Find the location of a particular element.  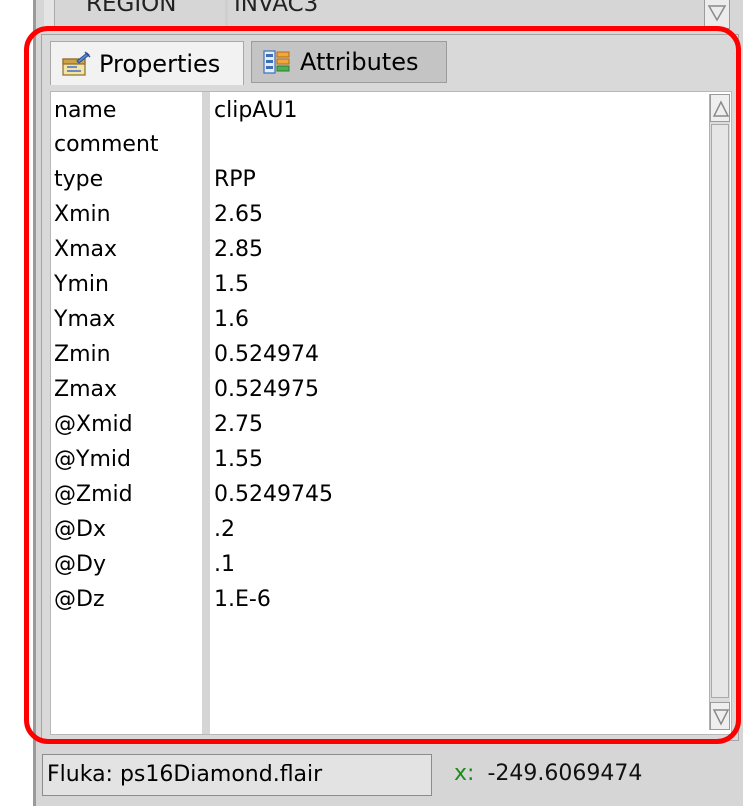

property-row-xmin: Xmin 2.65 is located at coordinates (376, 215).